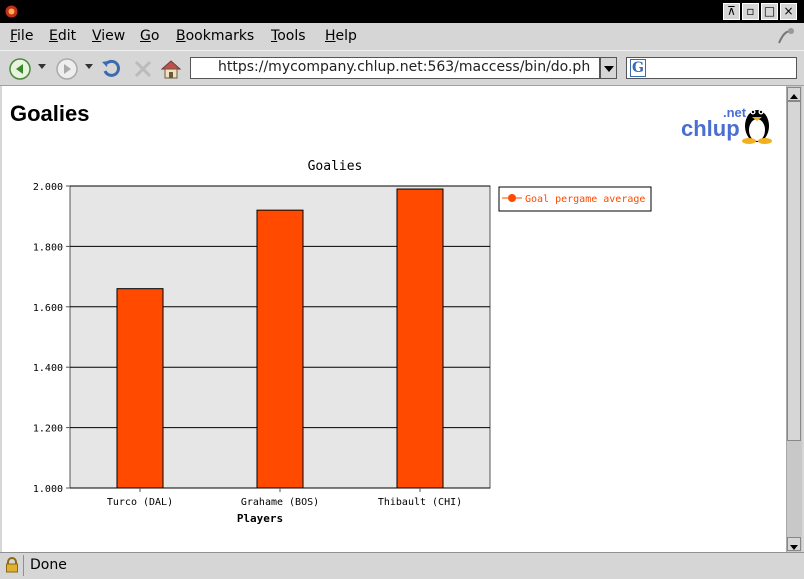 The image size is (804, 579). I want to click on legend: Goal pergame average, so click(575, 199).